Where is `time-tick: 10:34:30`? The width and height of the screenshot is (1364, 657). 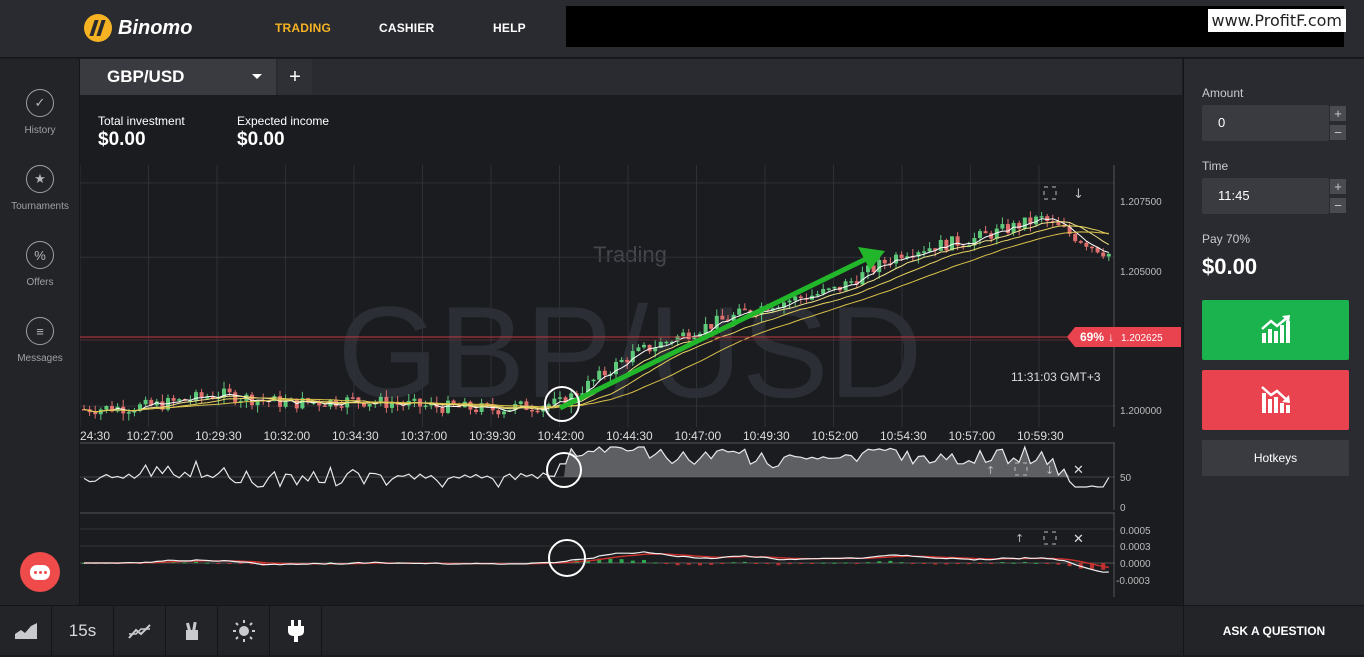 time-tick: 10:34:30 is located at coordinates (355, 436).